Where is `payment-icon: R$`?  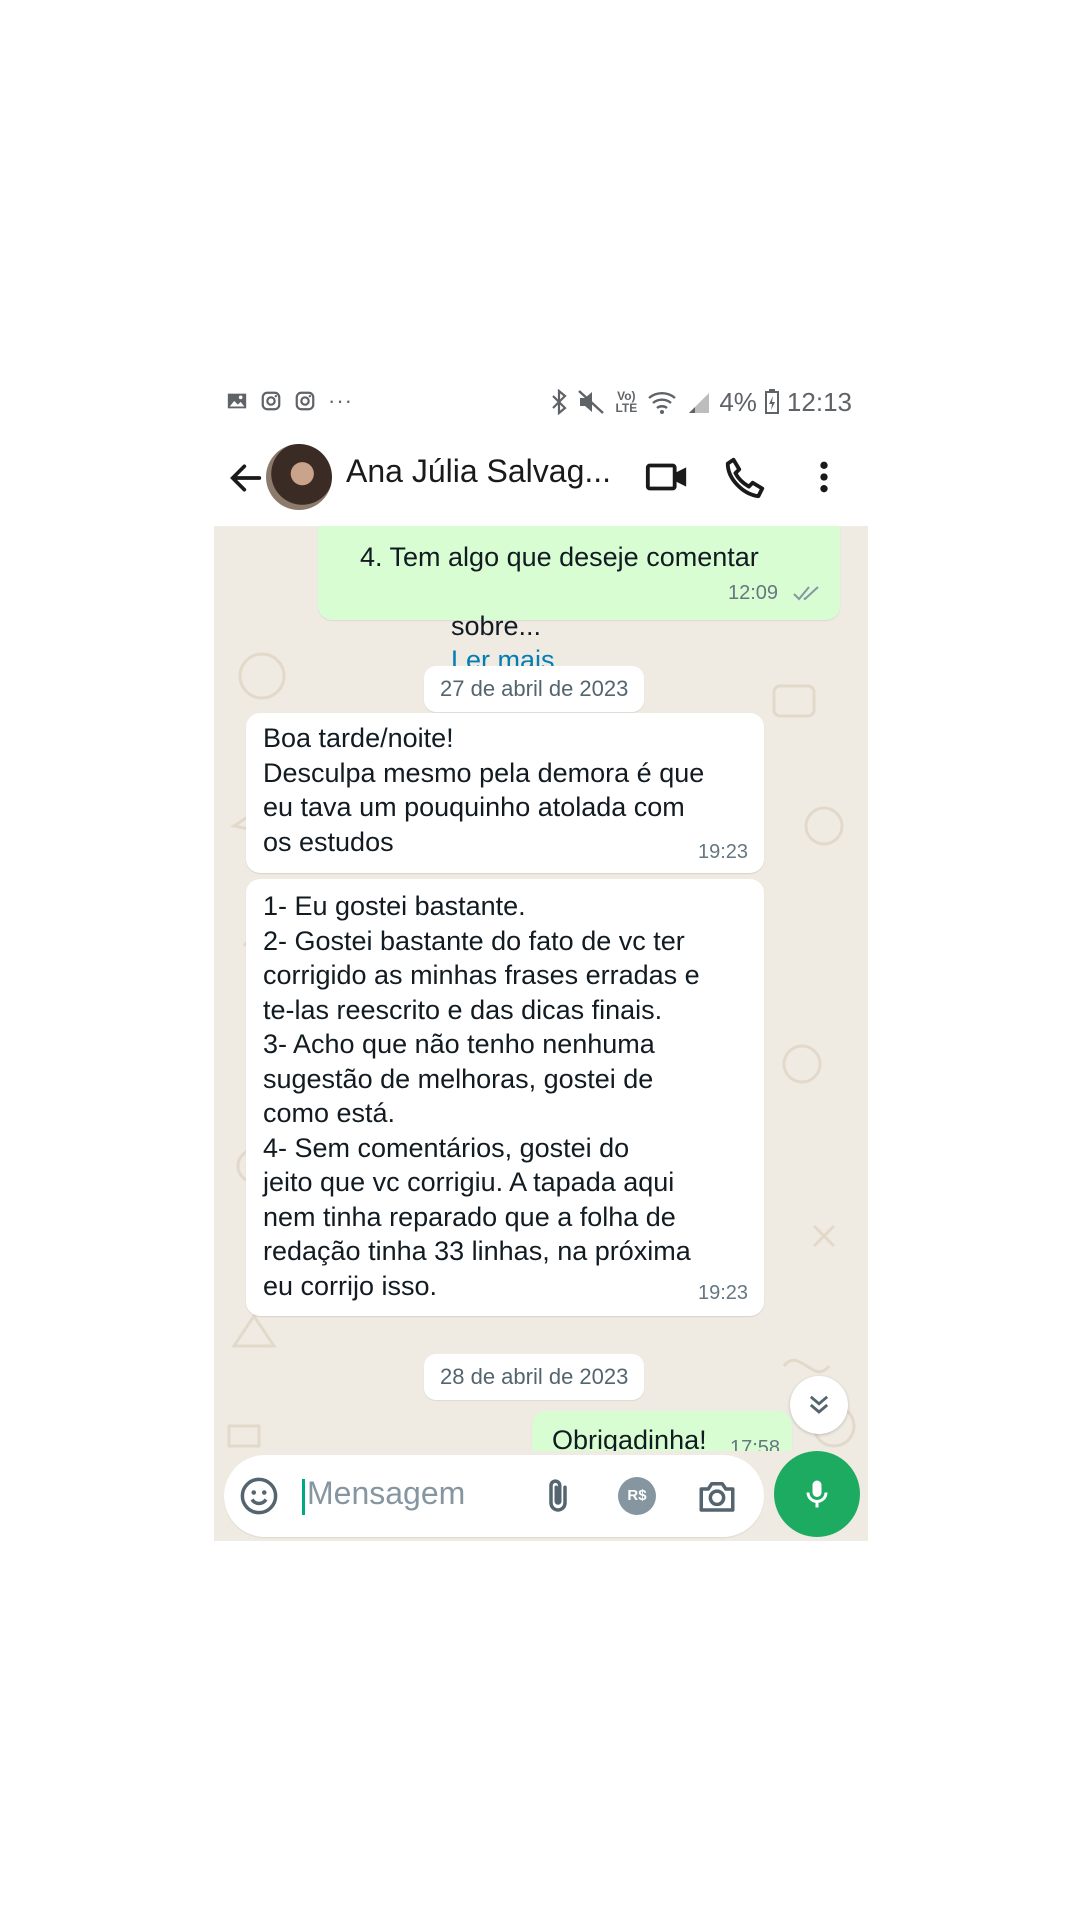 payment-icon: R$ is located at coordinates (637, 1496).